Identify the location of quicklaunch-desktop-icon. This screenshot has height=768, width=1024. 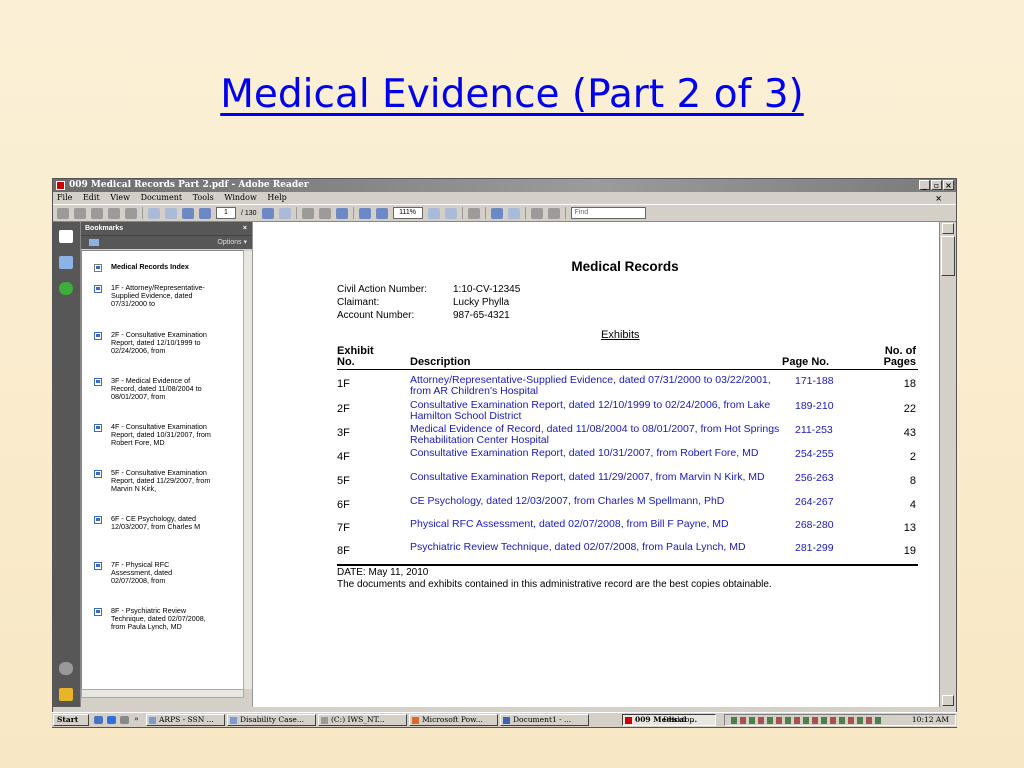
(124, 720).